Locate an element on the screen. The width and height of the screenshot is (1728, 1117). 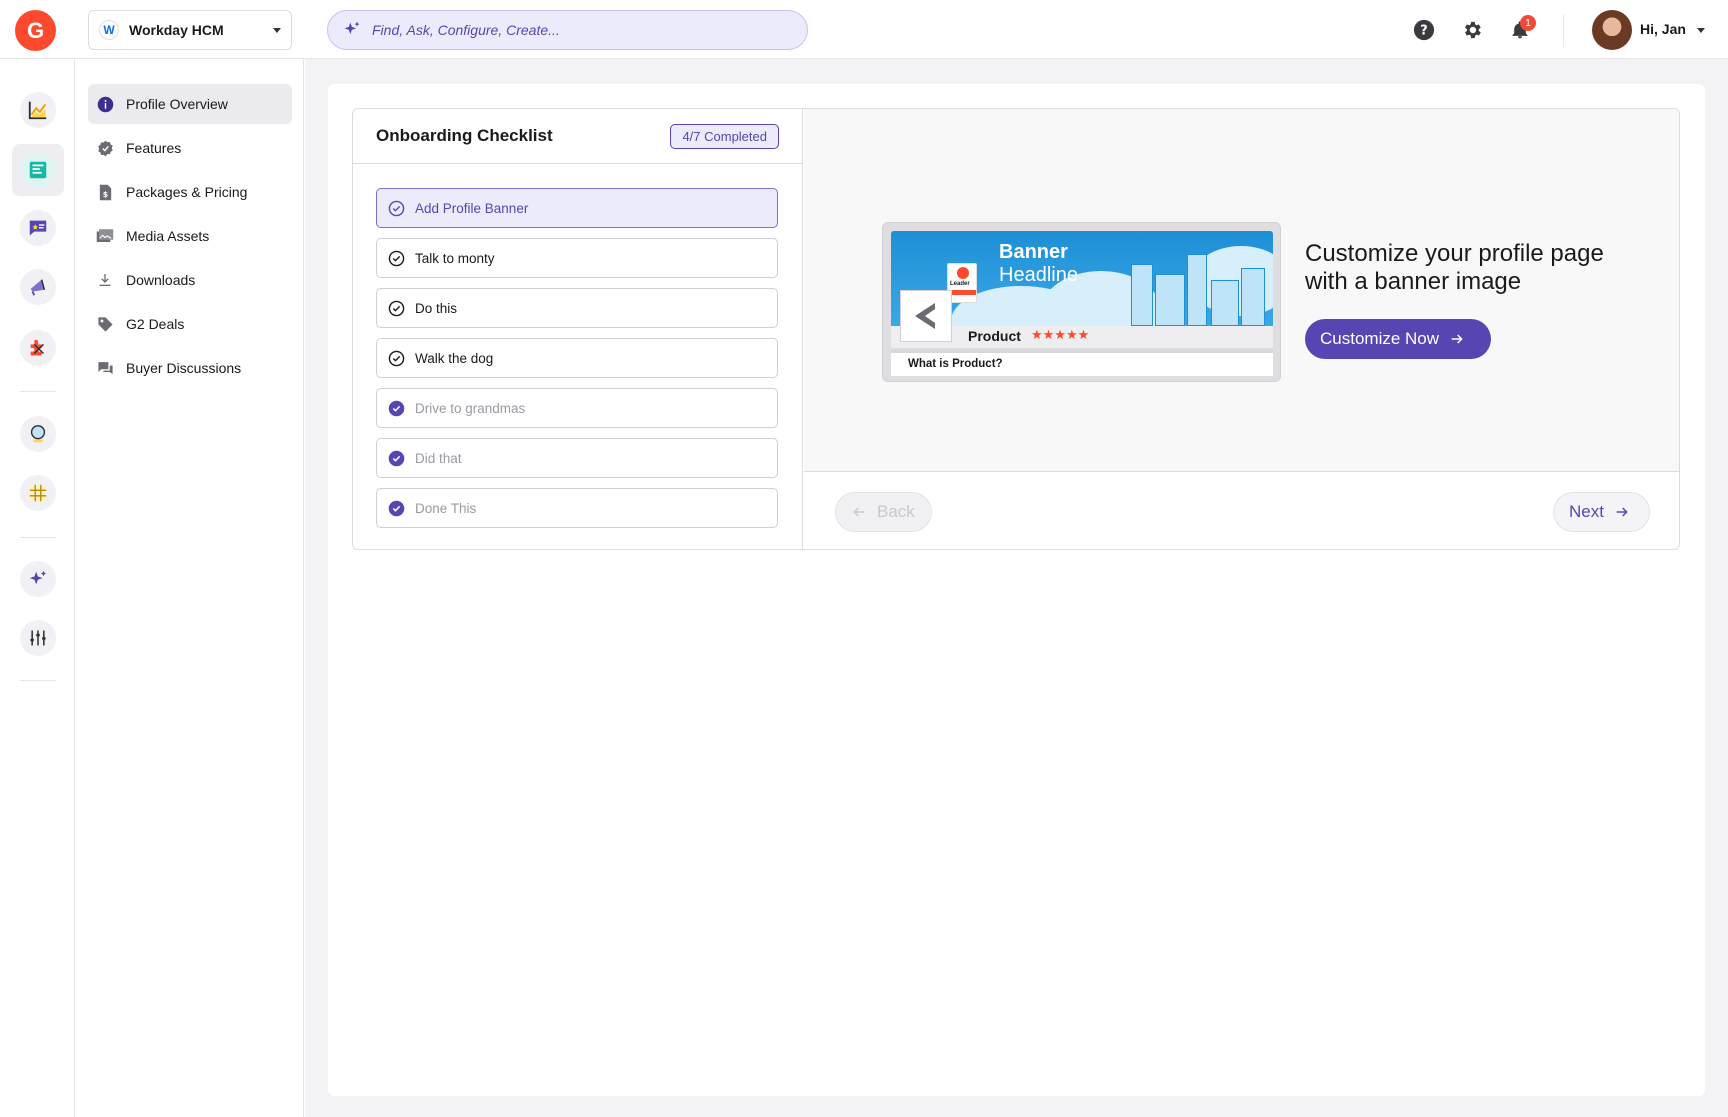
divider is located at coordinates (1563, 30).